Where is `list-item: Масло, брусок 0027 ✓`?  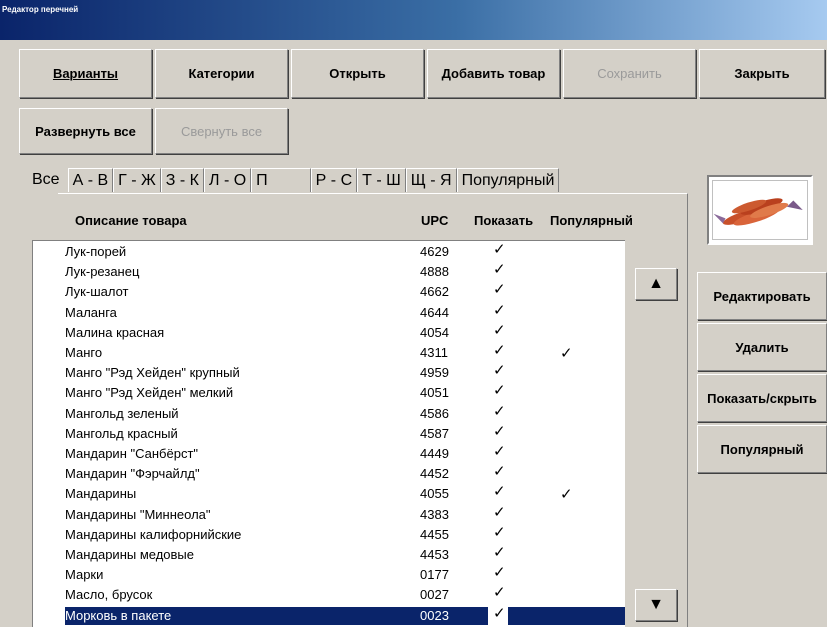
list-item: Масло, брусок 0027 ✓ is located at coordinates (329, 593).